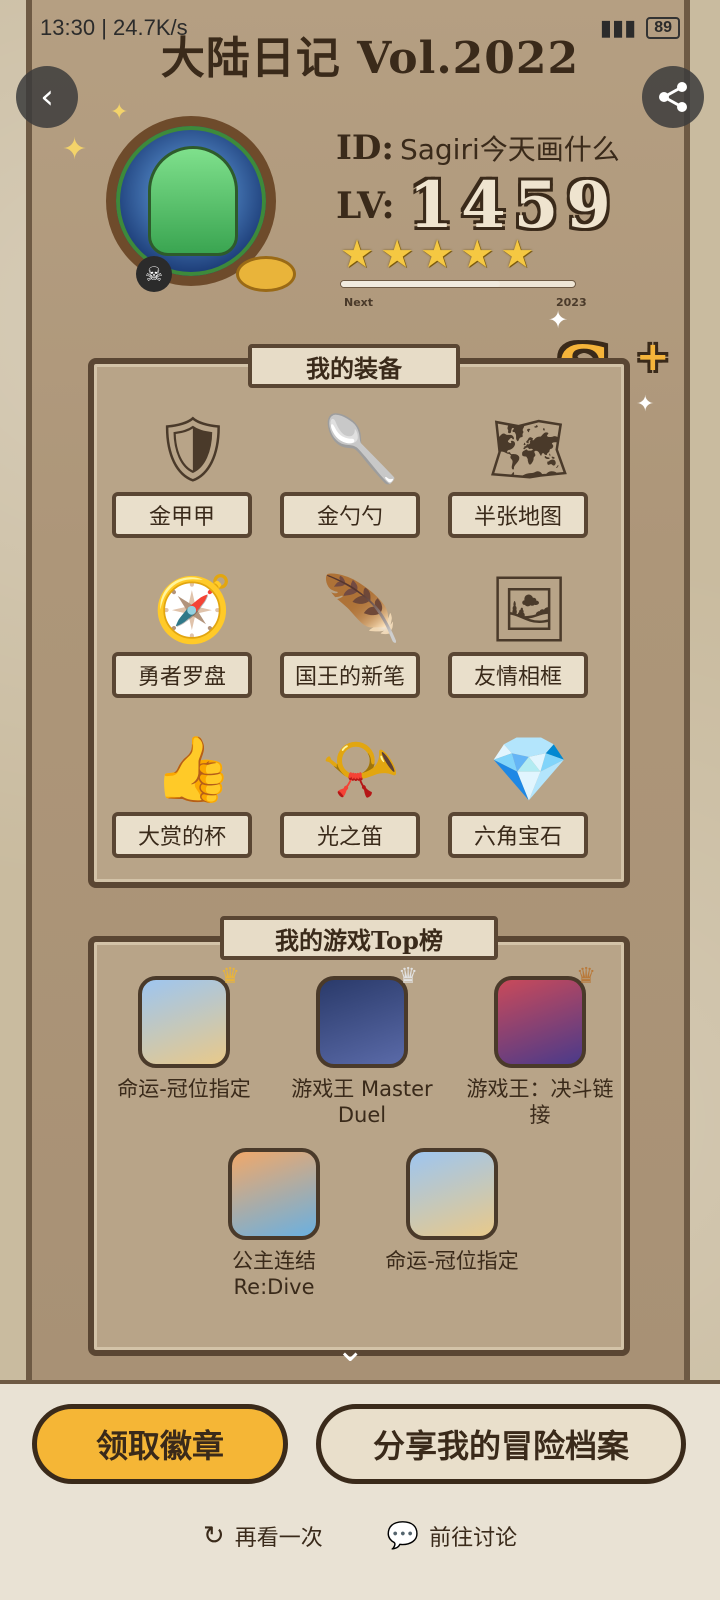 Image resolution: width=720 pixels, height=1600 pixels. What do you see at coordinates (509, 149) in the screenshot?
I see `user-name: Sagiri今天画什么` at bounding box center [509, 149].